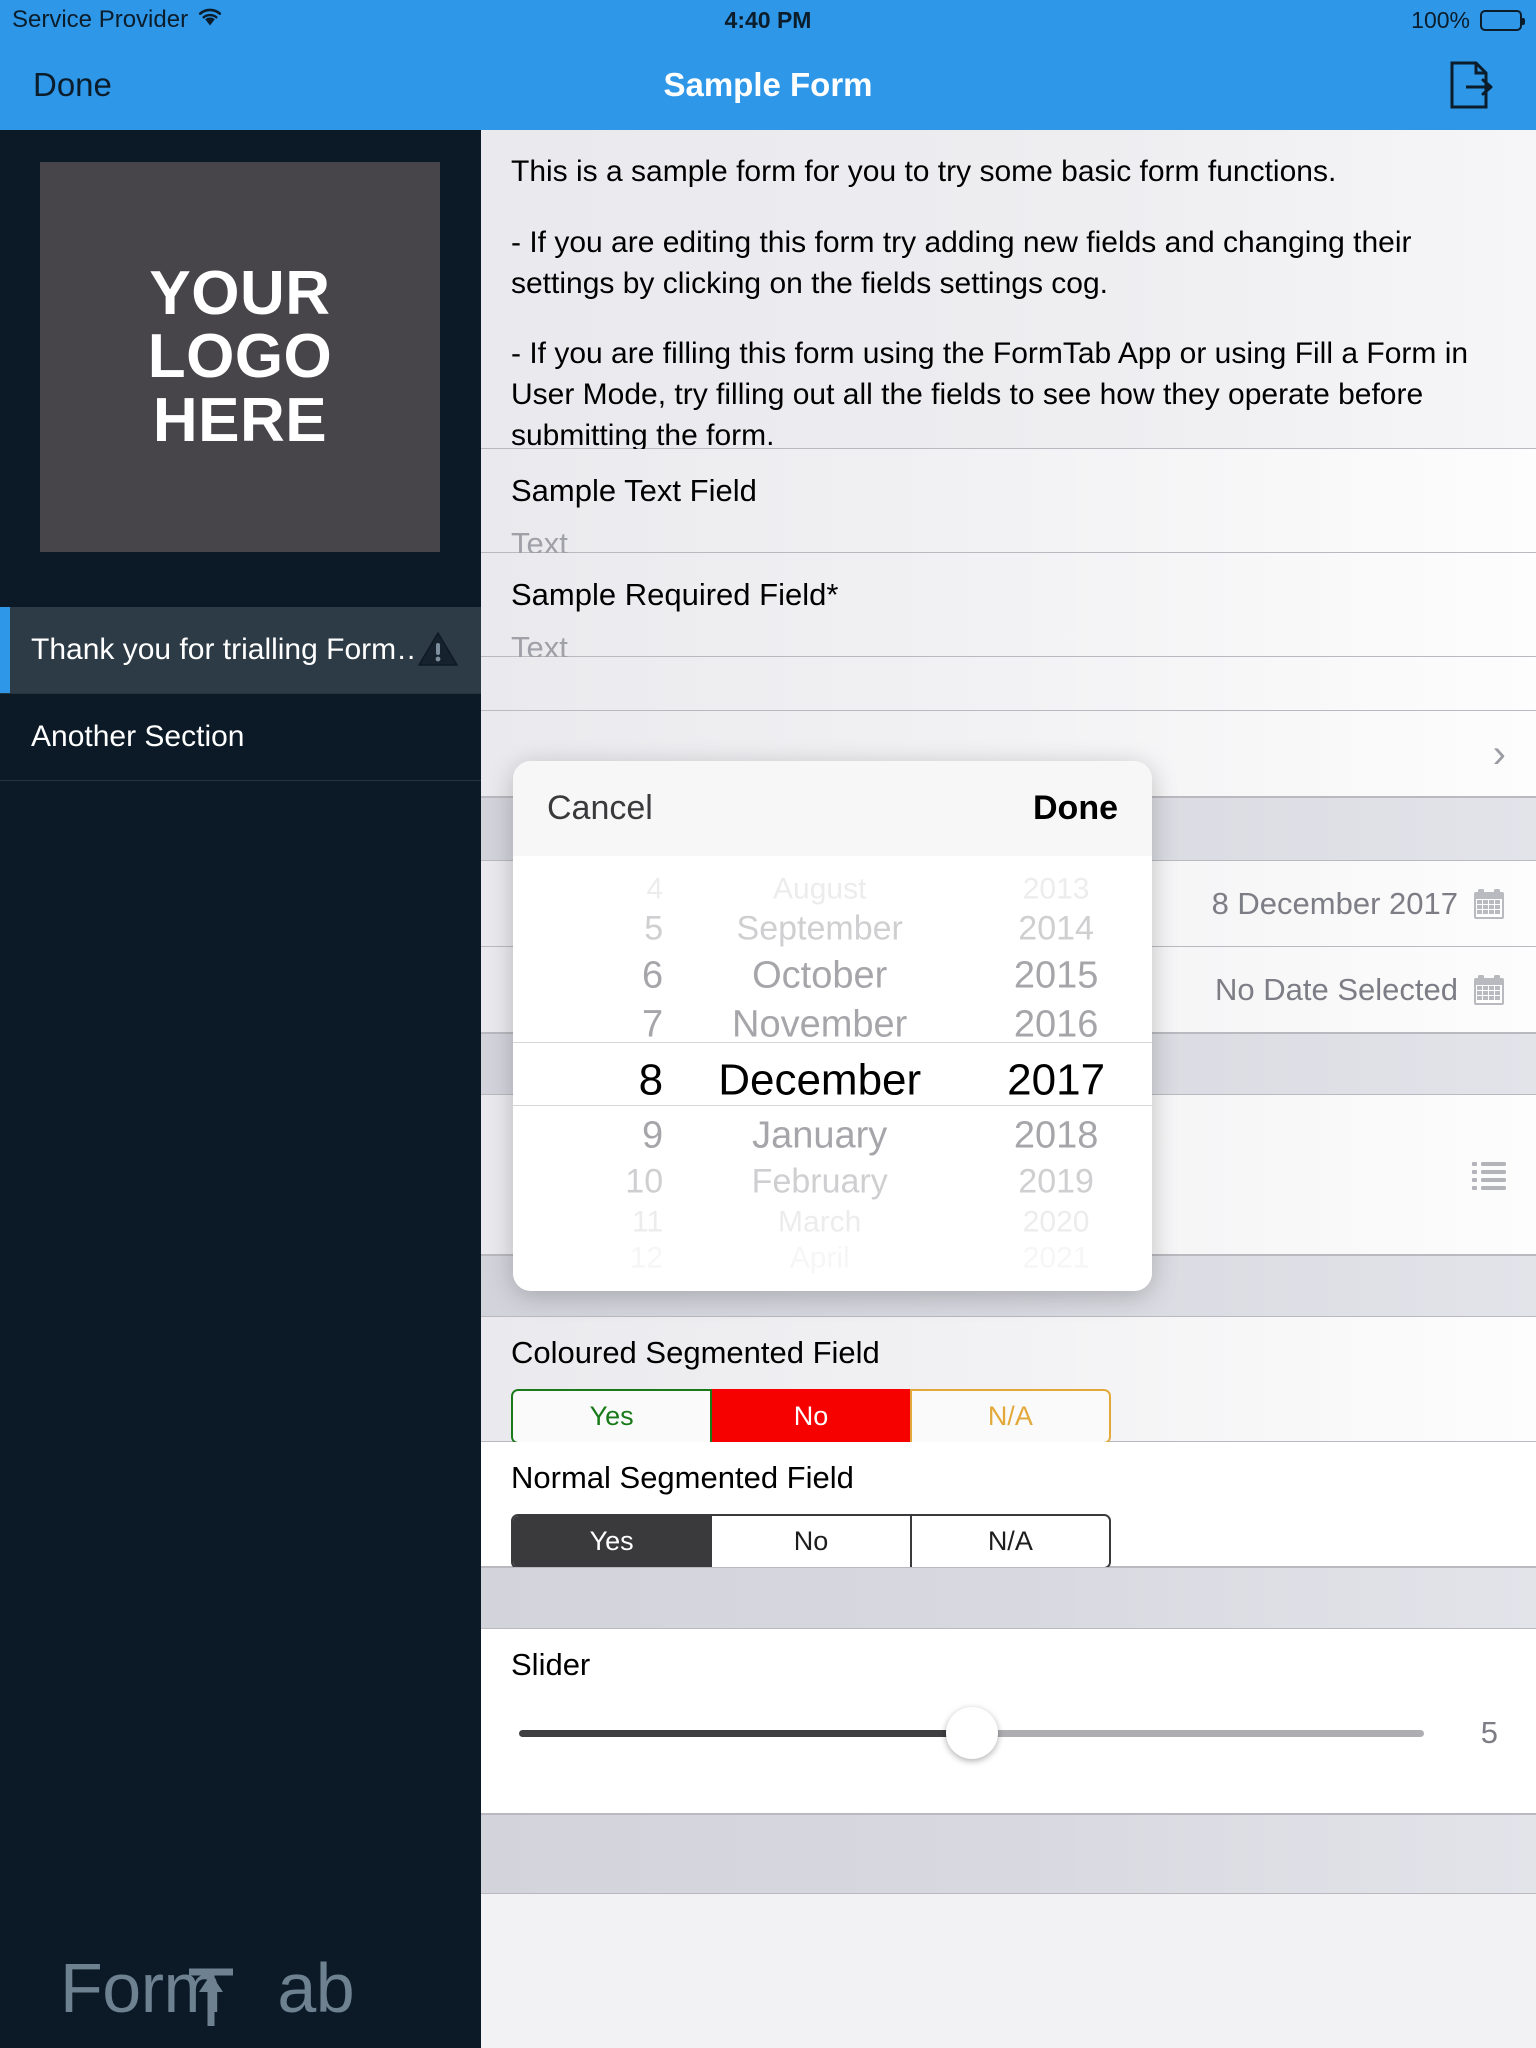 The height and width of the screenshot is (2048, 1536). Describe the element at coordinates (1008, 505) in the screenshot. I see `field-row-sample-text: Sample Text Field Text` at that location.